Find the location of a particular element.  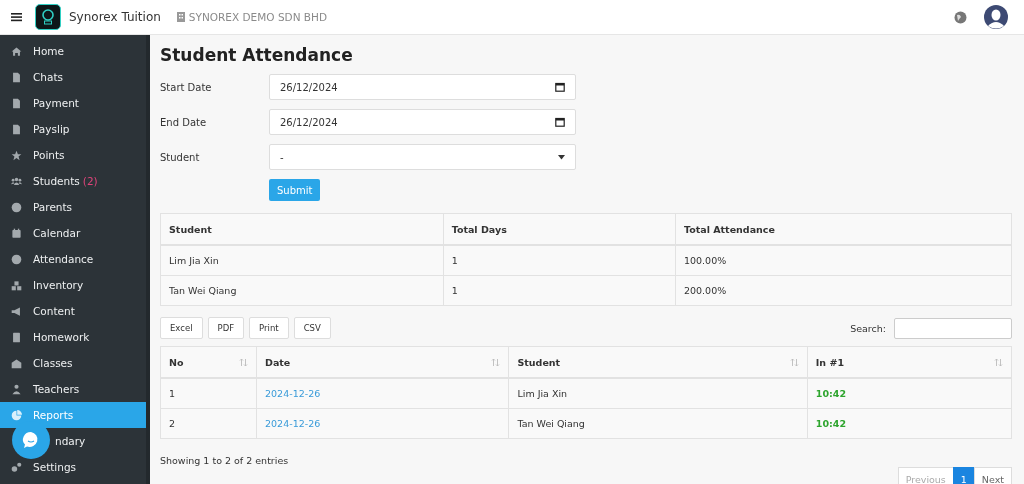

column-header: Total Days is located at coordinates (559, 229).